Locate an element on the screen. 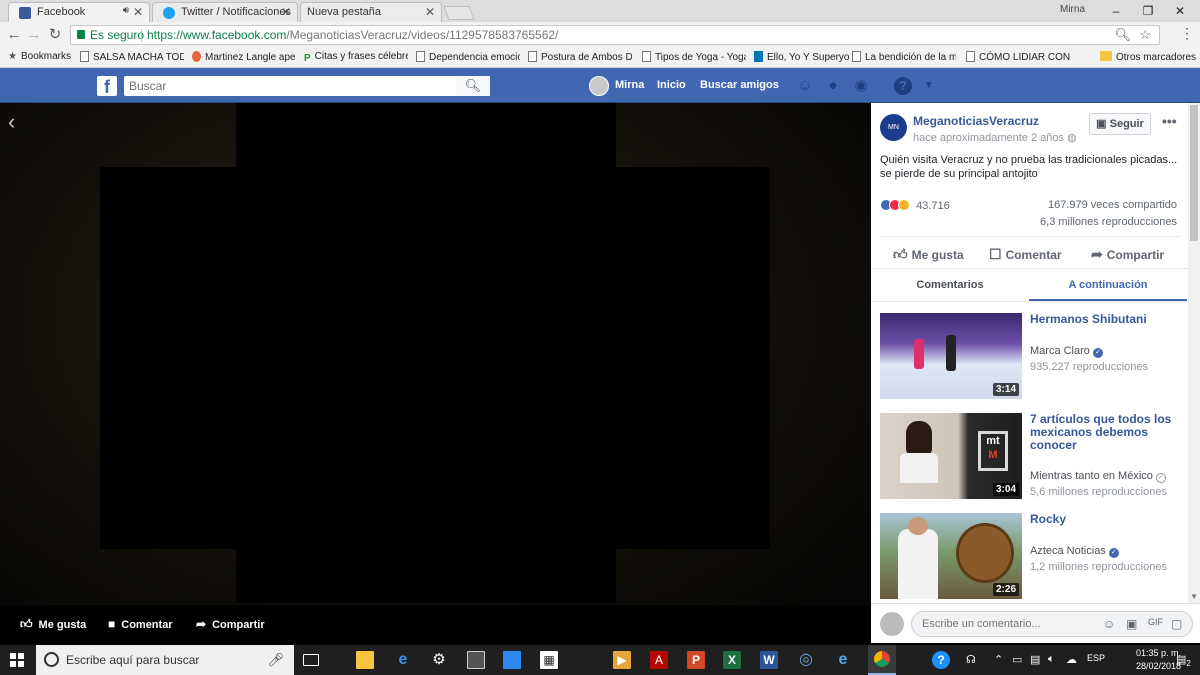 This screenshot has height=675, width=1200. bookmark-item: Martinez Langle apel is located at coordinates (244, 57).